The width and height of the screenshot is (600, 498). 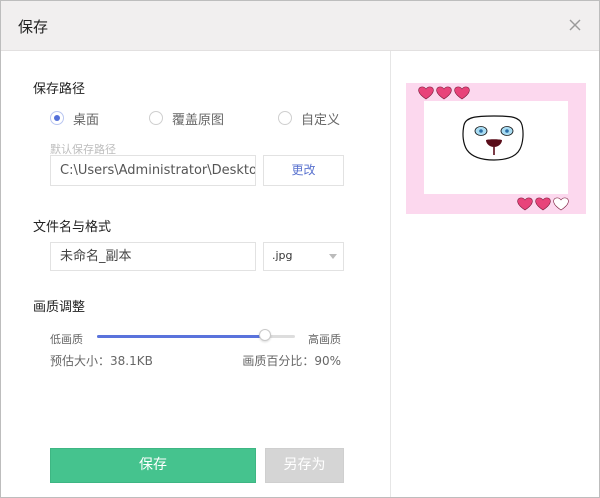 I want to click on dialog-title: 保存, so click(x=33, y=27).